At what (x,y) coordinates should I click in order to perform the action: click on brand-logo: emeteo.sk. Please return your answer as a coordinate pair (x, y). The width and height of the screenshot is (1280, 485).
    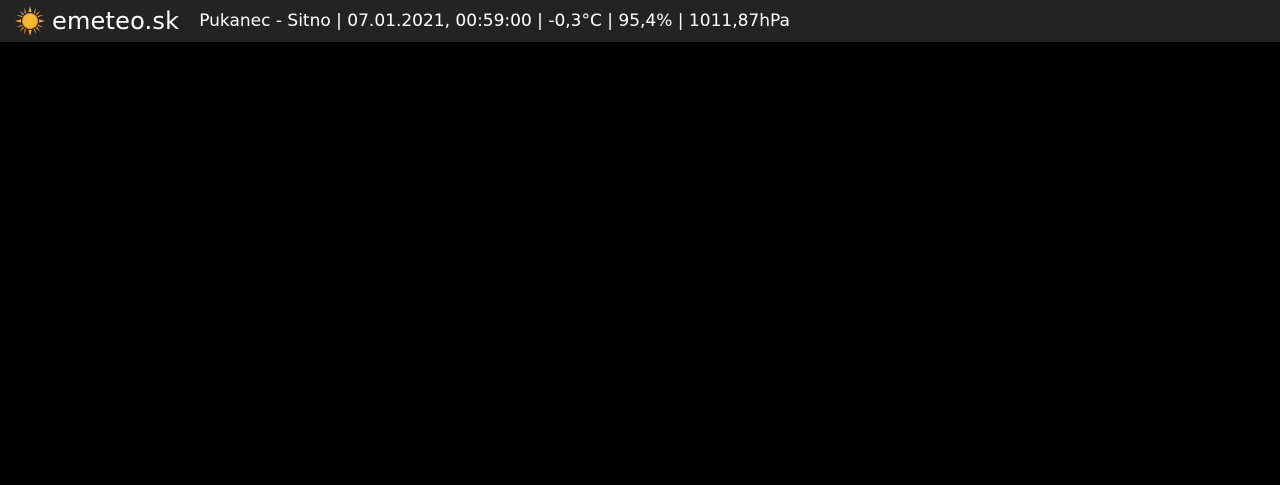
    Looking at the image, I should click on (96, 21).